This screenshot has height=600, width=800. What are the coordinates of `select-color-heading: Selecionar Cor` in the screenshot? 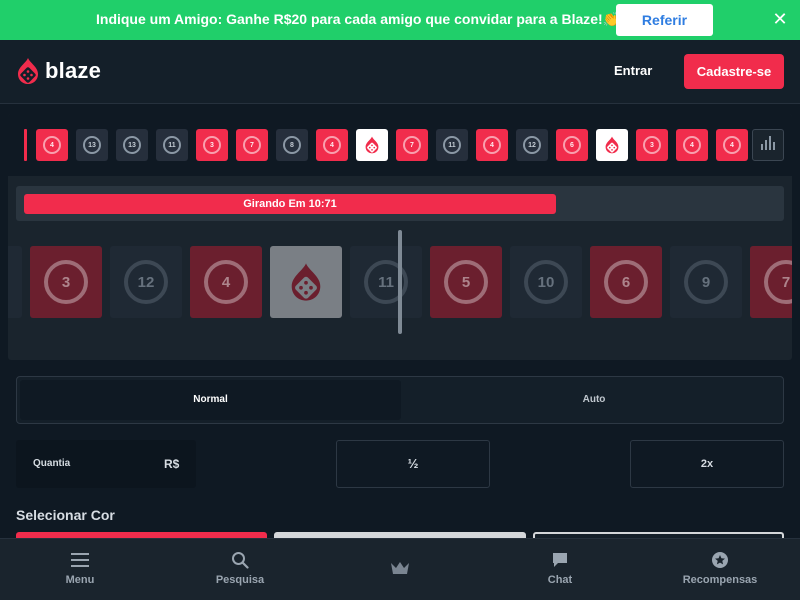 It's located at (65, 515).